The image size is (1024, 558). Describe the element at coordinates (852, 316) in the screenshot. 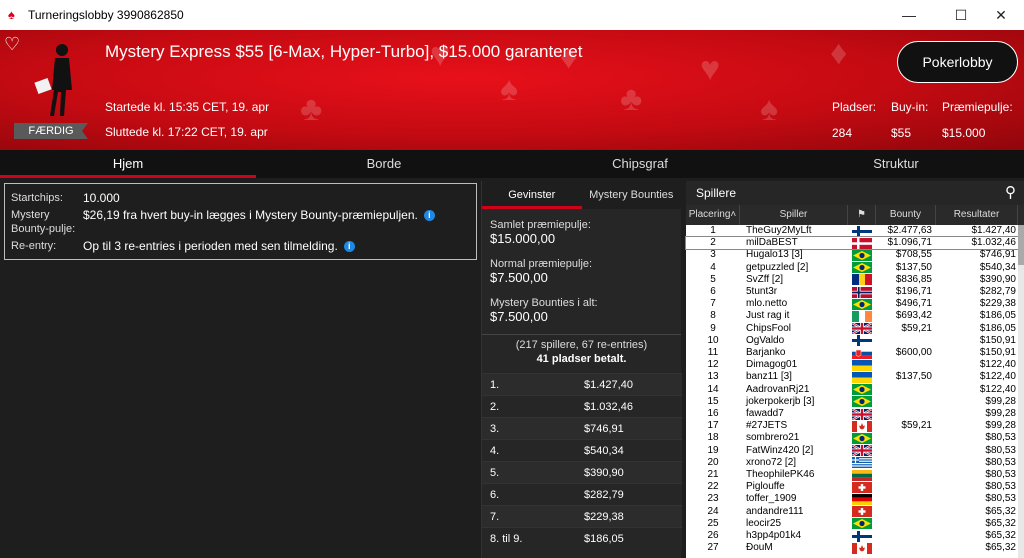

I see `player-row: 8 Just rag it $693,42 $186,05` at that location.